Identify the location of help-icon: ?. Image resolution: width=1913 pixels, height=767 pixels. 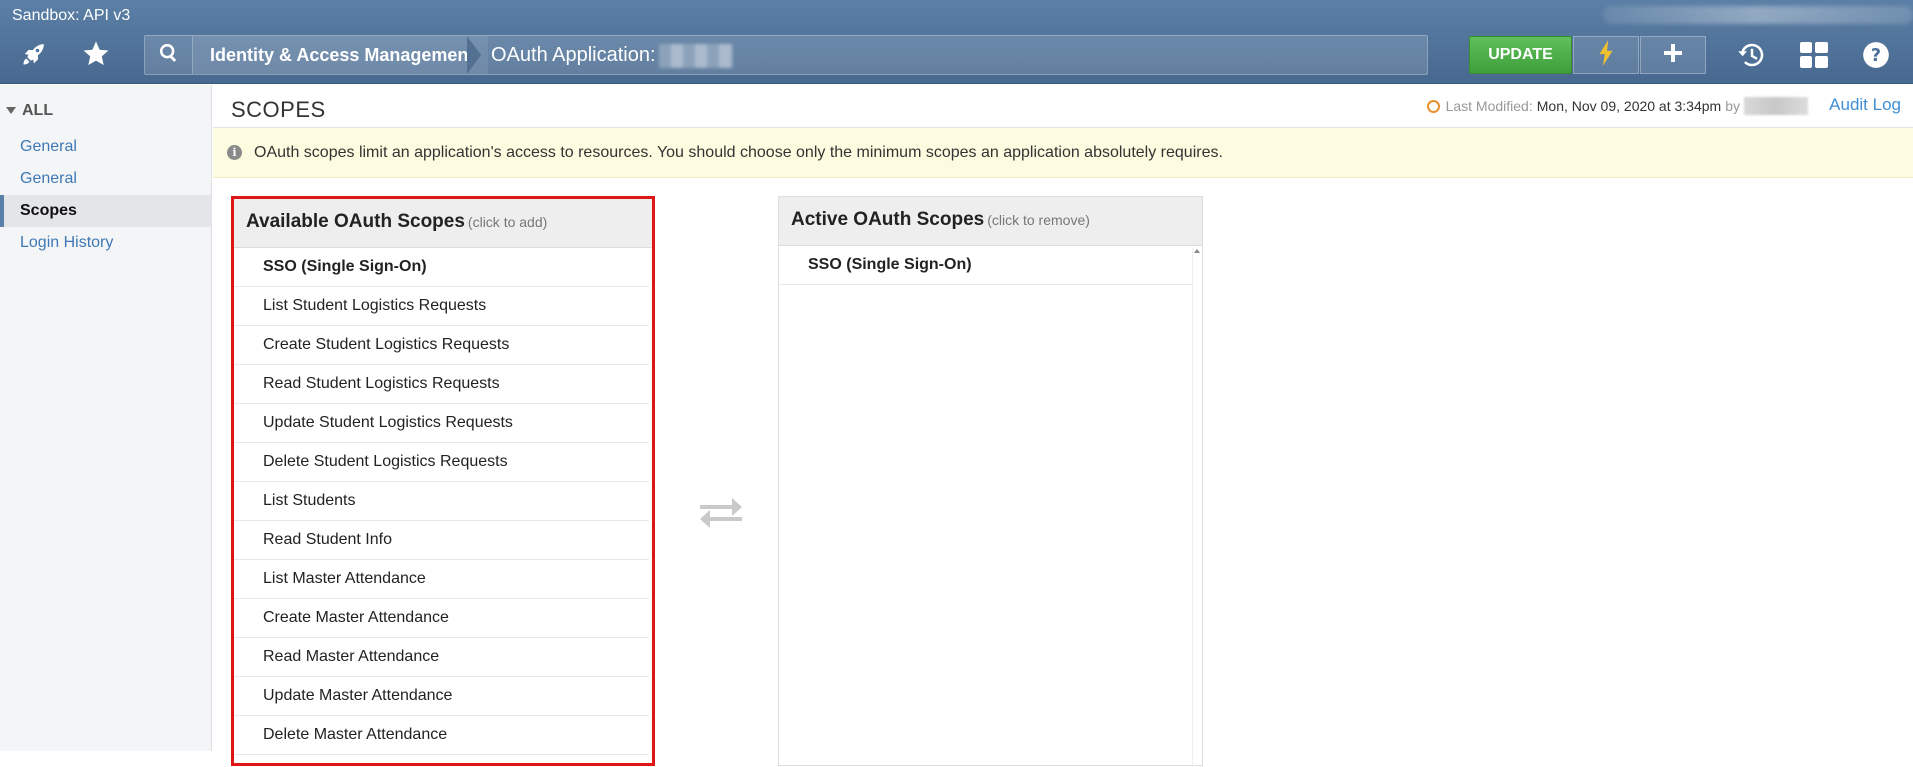
(1876, 55).